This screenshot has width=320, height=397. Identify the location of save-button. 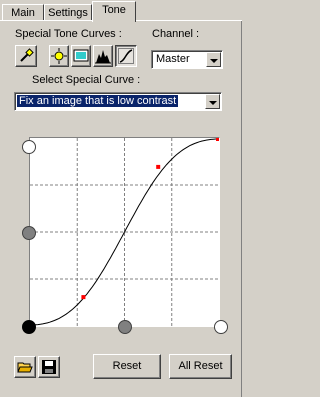
(49, 367).